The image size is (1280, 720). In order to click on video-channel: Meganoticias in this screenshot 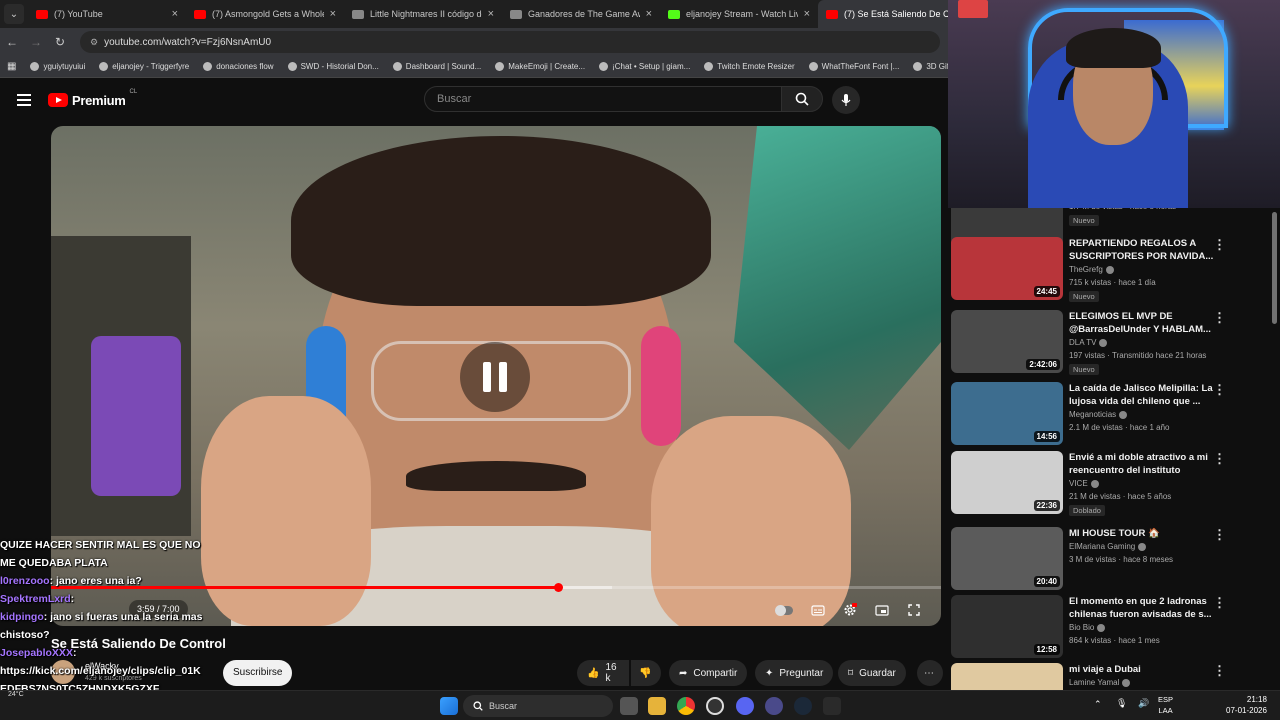, I will do `click(1098, 414)`.